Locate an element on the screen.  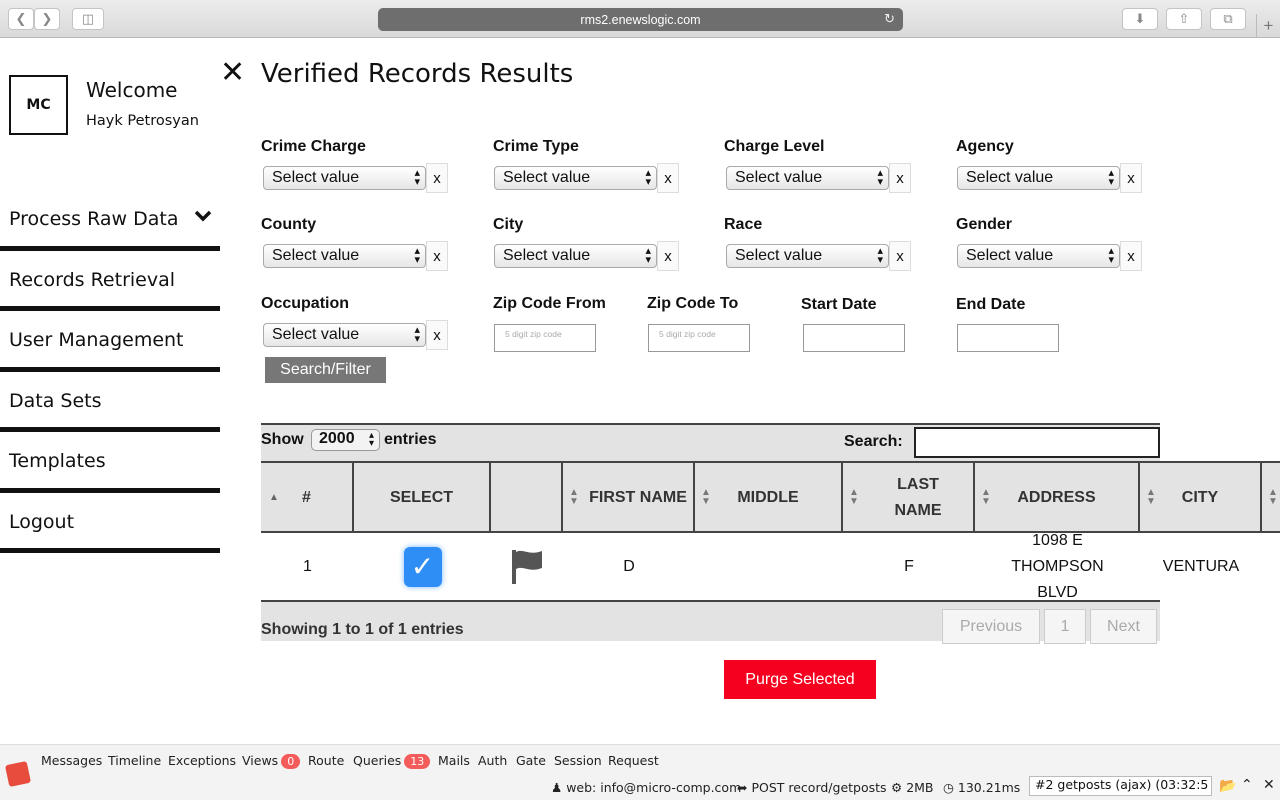
cell-city: VENTURA is located at coordinates (1201, 566).